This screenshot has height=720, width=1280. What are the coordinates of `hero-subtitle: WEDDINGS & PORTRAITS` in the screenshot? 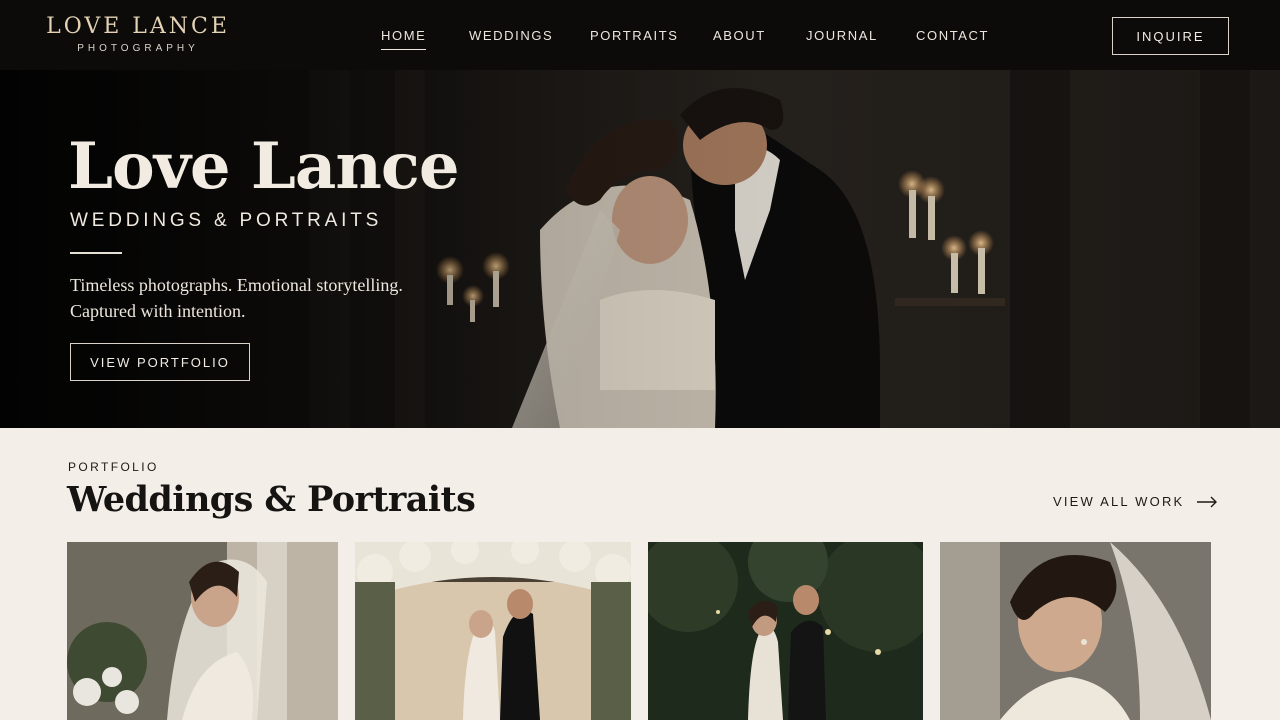 It's located at (226, 220).